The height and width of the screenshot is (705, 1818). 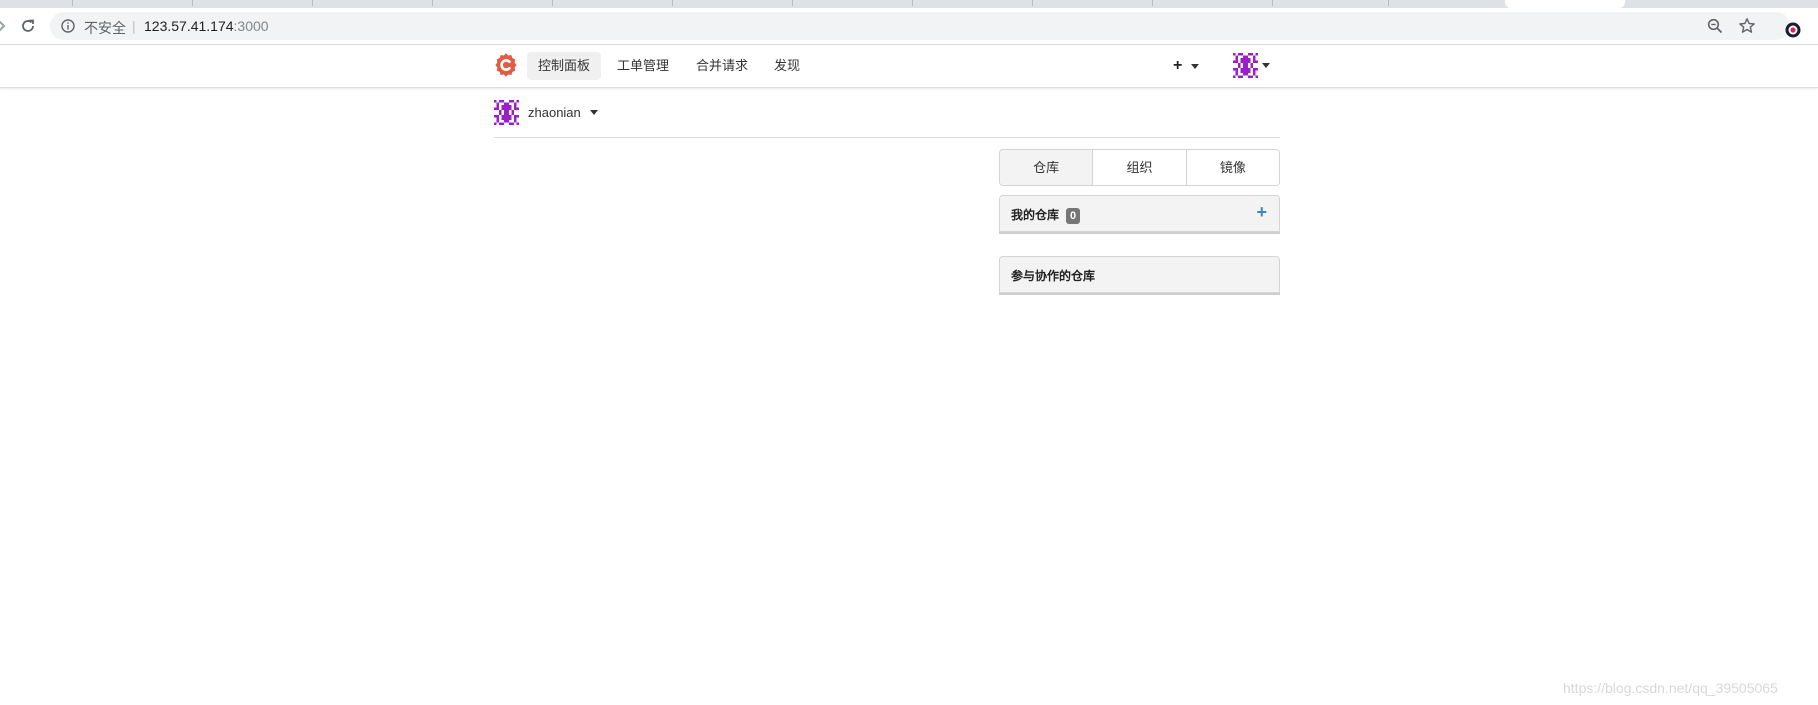 I want to click on my-repos-title-wrap: 我的仓库 0, so click(x=1046, y=215).